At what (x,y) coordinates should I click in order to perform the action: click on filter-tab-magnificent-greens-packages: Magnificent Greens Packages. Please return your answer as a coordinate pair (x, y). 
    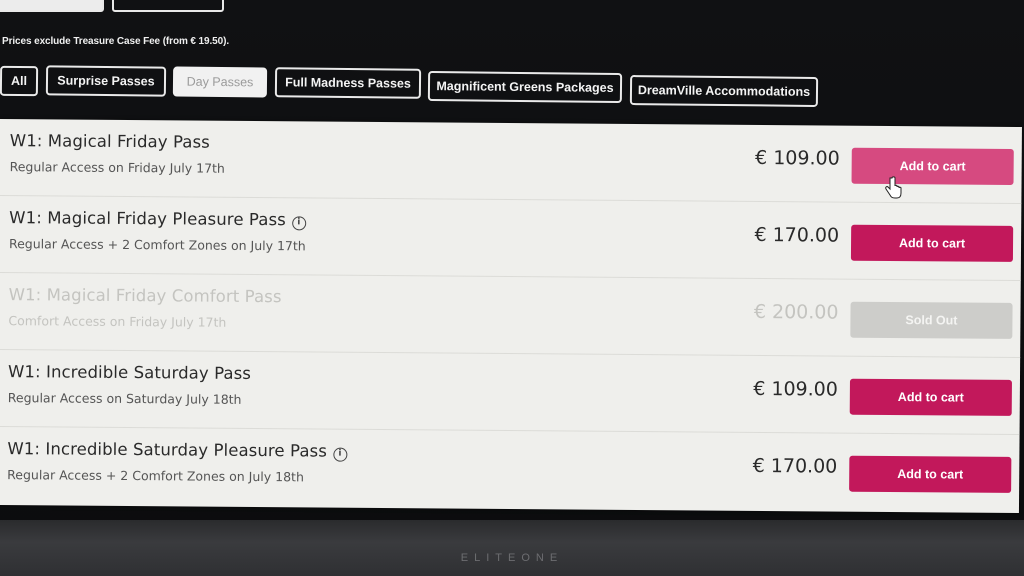
    Looking at the image, I should click on (525, 87).